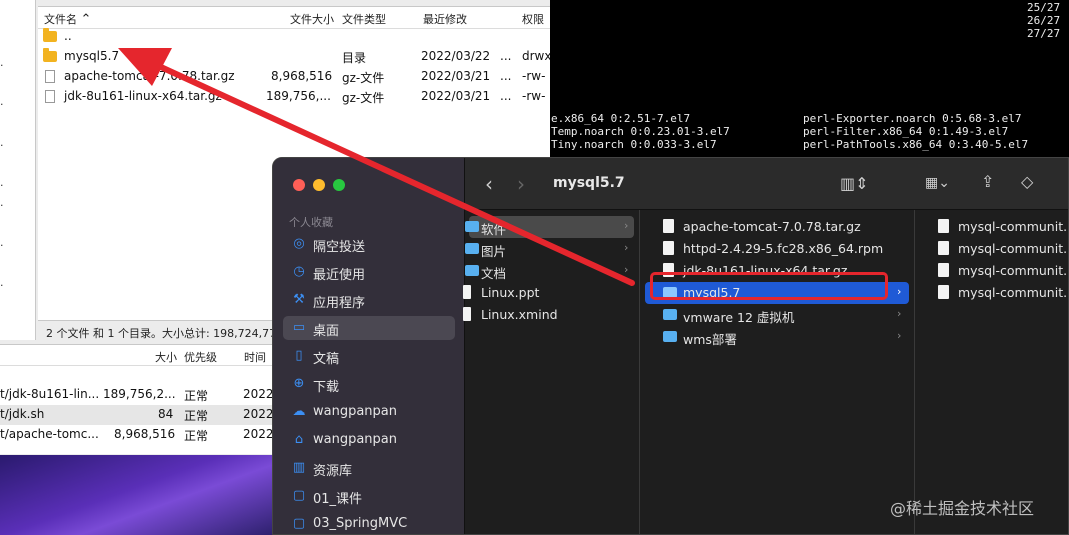 This screenshot has width=1069, height=535. What do you see at coordinates (769, 286) in the screenshot?
I see `highlight-box` at bounding box center [769, 286].